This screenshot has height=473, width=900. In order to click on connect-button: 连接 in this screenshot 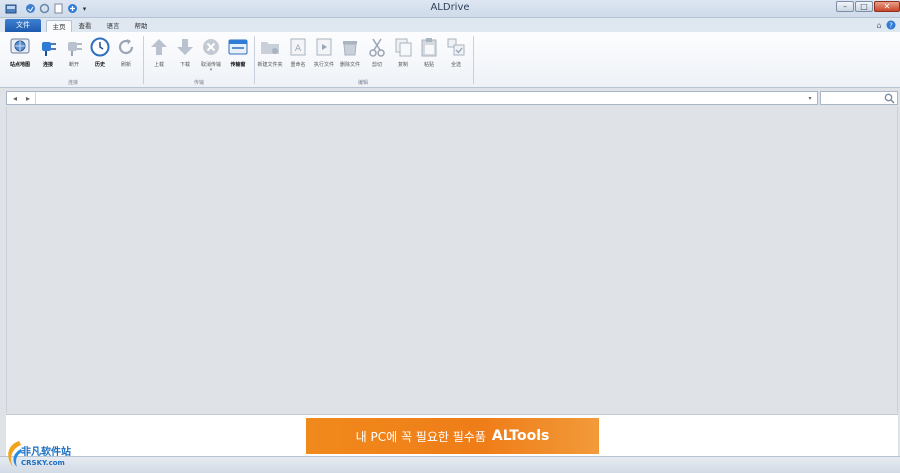, I will do `click(48, 54)`.